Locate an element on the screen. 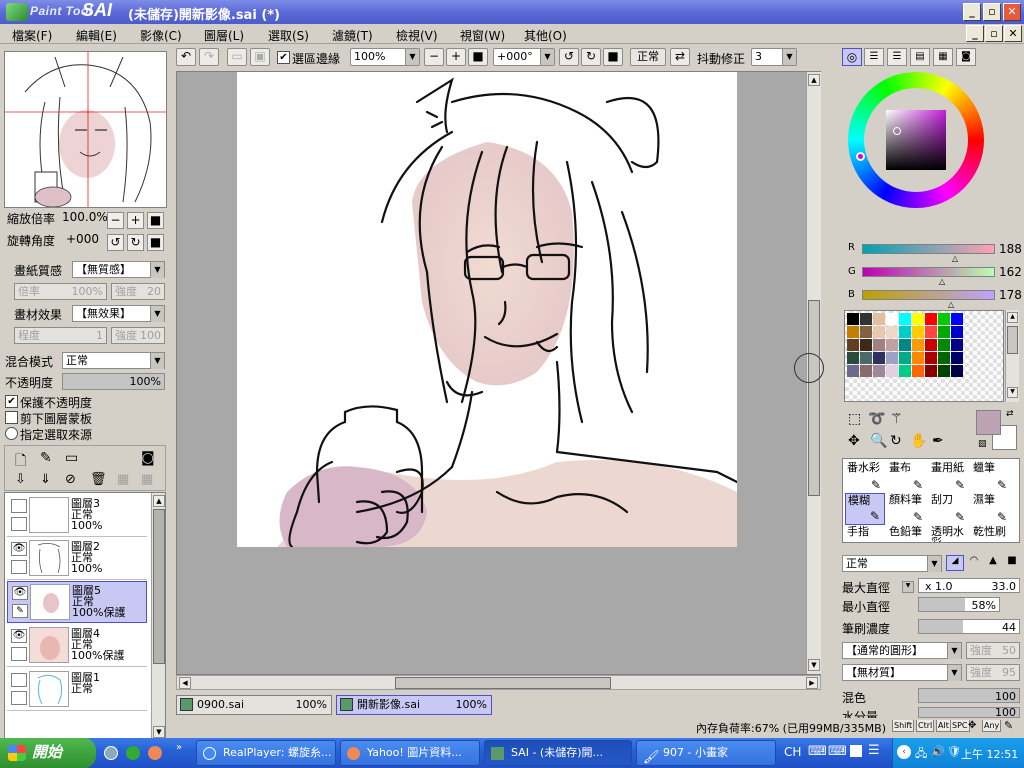  transparent-color-icon: ▧ is located at coordinates (982, 444).